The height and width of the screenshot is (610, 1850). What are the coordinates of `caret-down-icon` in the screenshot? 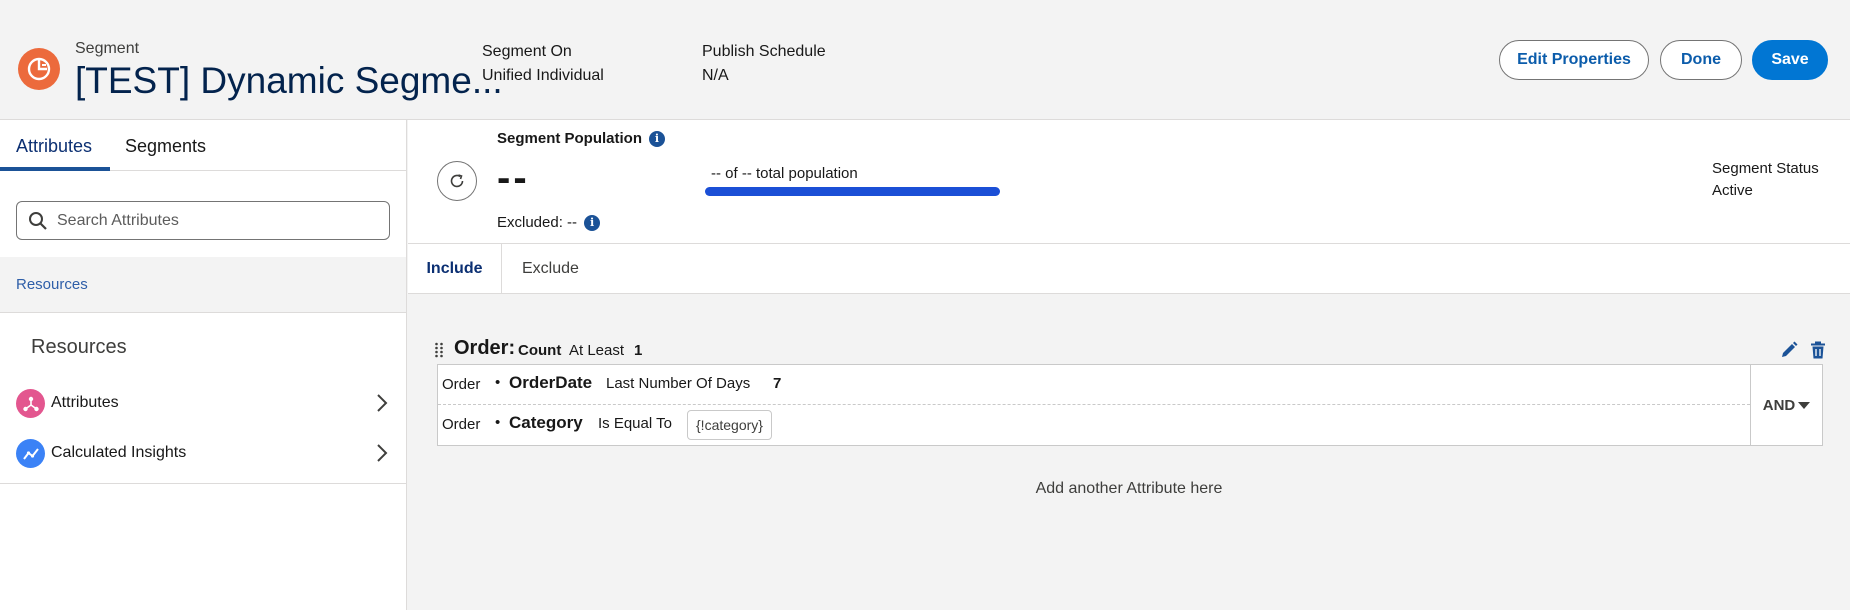 It's located at (1804, 405).